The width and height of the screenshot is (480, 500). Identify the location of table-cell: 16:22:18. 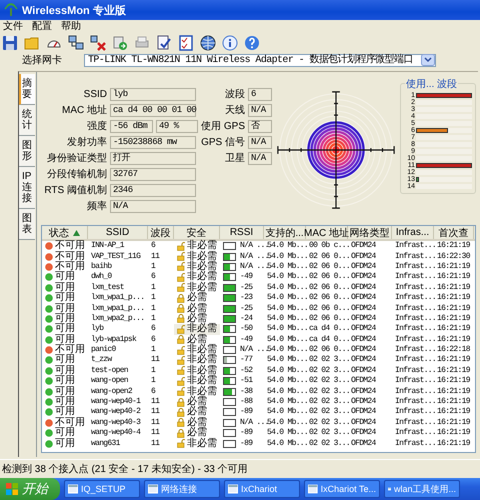
(453, 350).